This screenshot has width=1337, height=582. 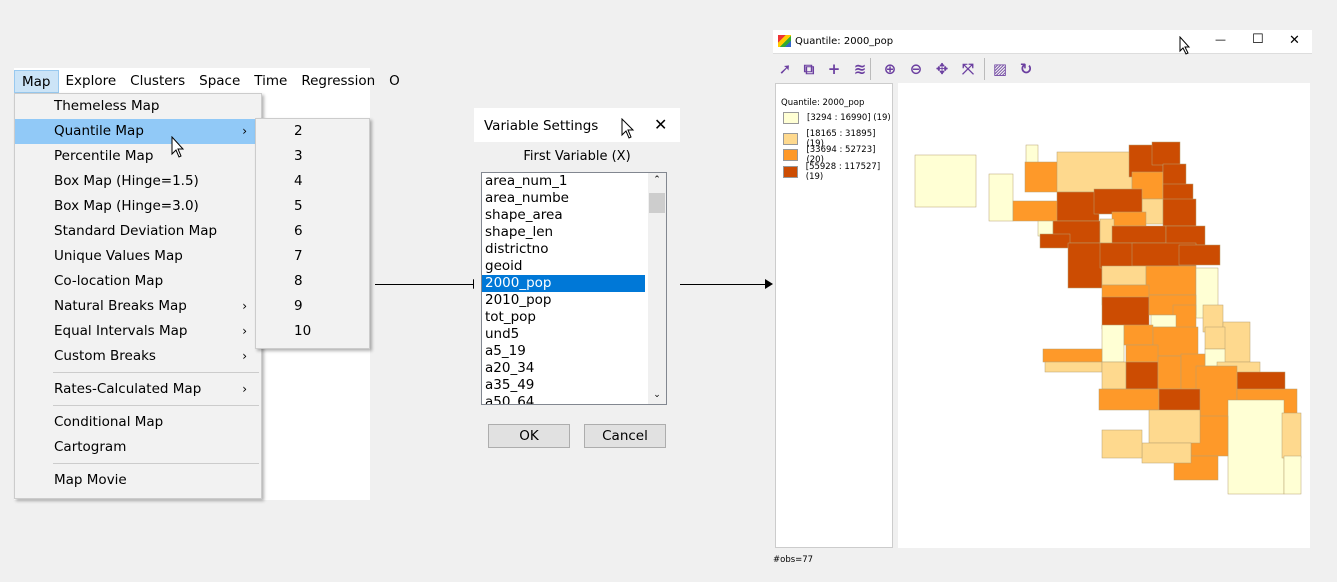 What do you see at coordinates (563, 232) in the screenshot?
I see `variable-option: shape_len` at bounding box center [563, 232].